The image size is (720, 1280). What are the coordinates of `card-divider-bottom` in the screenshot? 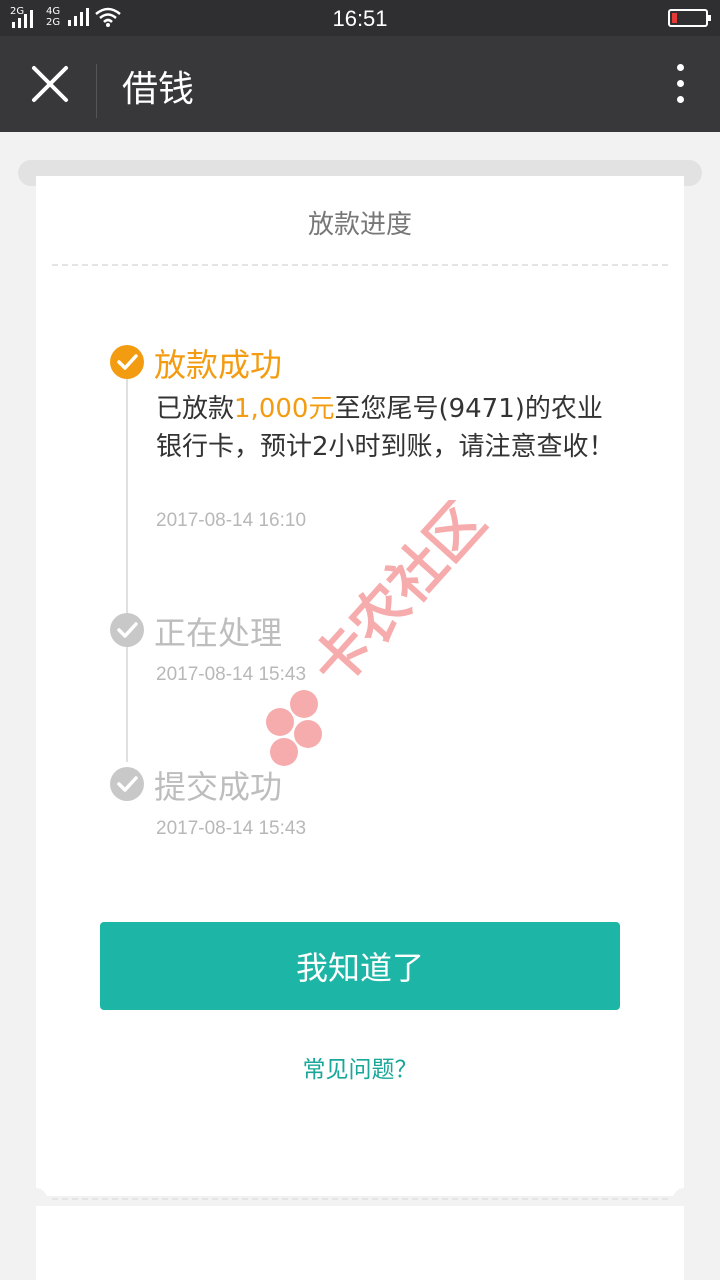 It's located at (360, 1199).